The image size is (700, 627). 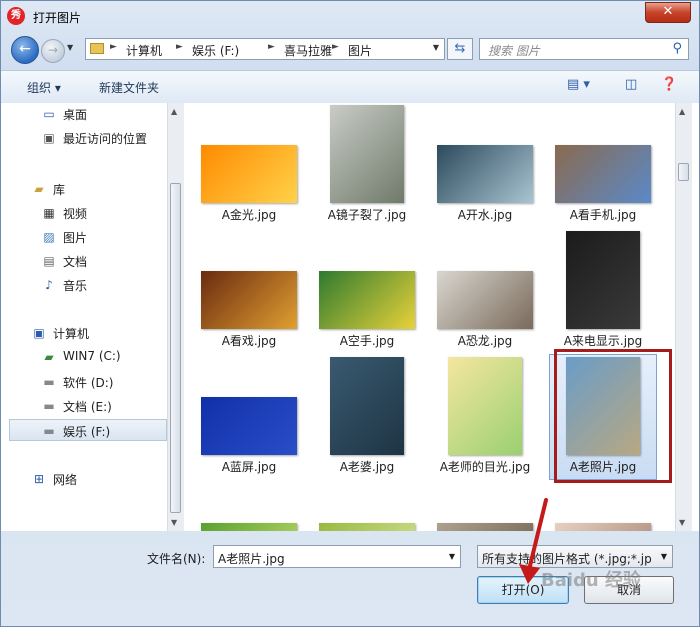 I want to click on file-item: A老婆.jpg, so click(x=373, y=418).